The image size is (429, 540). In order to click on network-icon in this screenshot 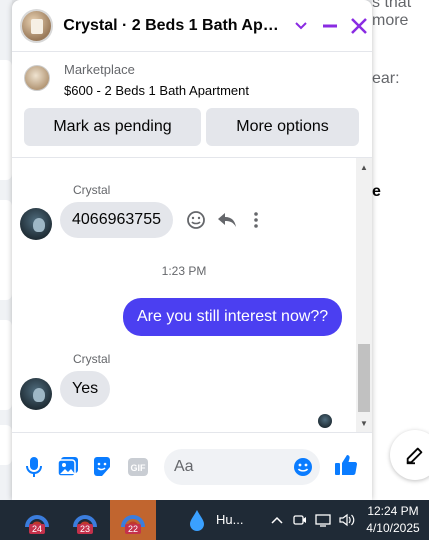, I will do `click(323, 520)`.